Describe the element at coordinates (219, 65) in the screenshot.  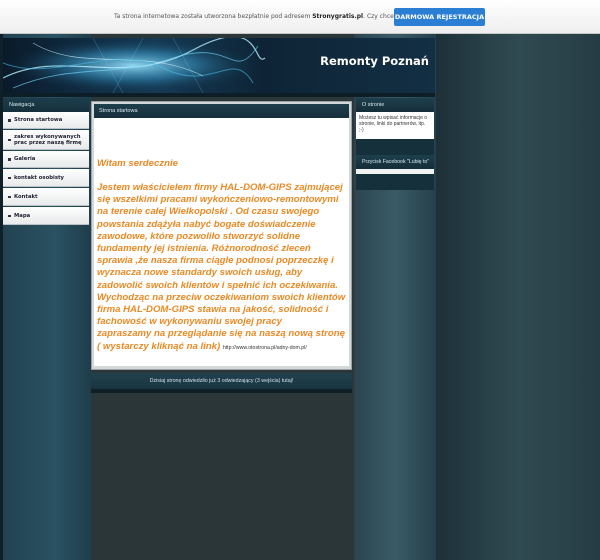
I see `site-header: Remonty Poznań` at that location.